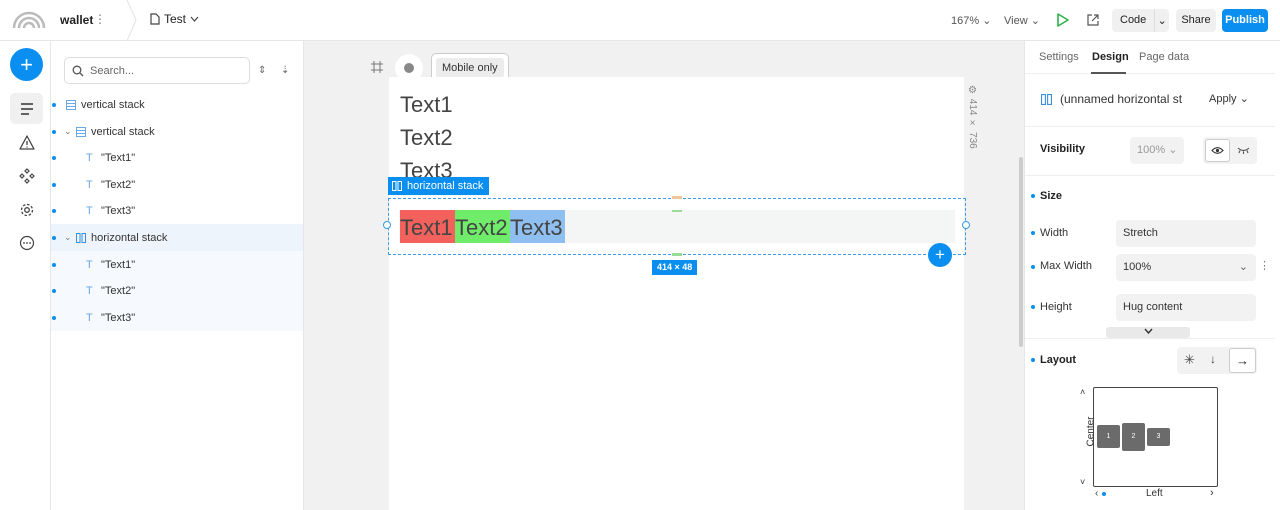 This screenshot has height=510, width=1280. What do you see at coordinates (174, 19) in the screenshot?
I see `page-selector: Test` at bounding box center [174, 19].